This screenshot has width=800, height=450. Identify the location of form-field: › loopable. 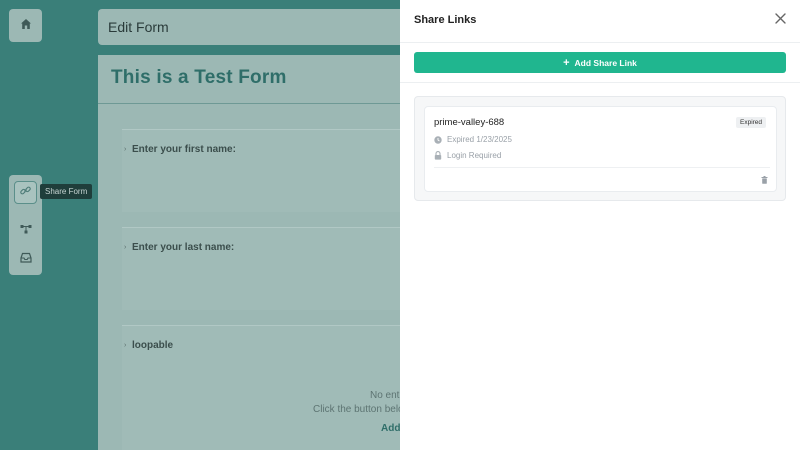
(265, 387).